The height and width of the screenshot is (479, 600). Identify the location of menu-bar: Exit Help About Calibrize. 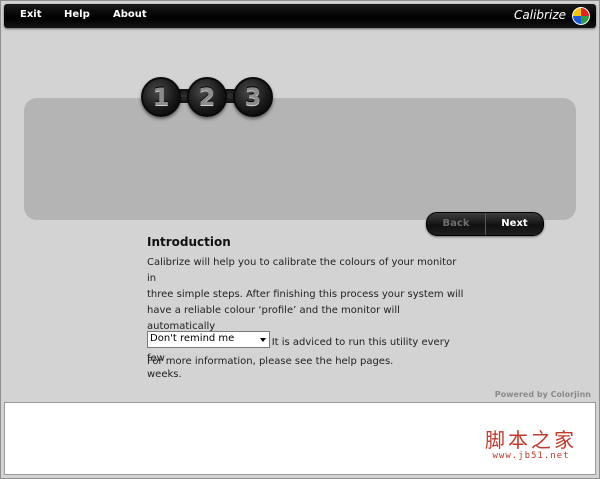
(300, 16).